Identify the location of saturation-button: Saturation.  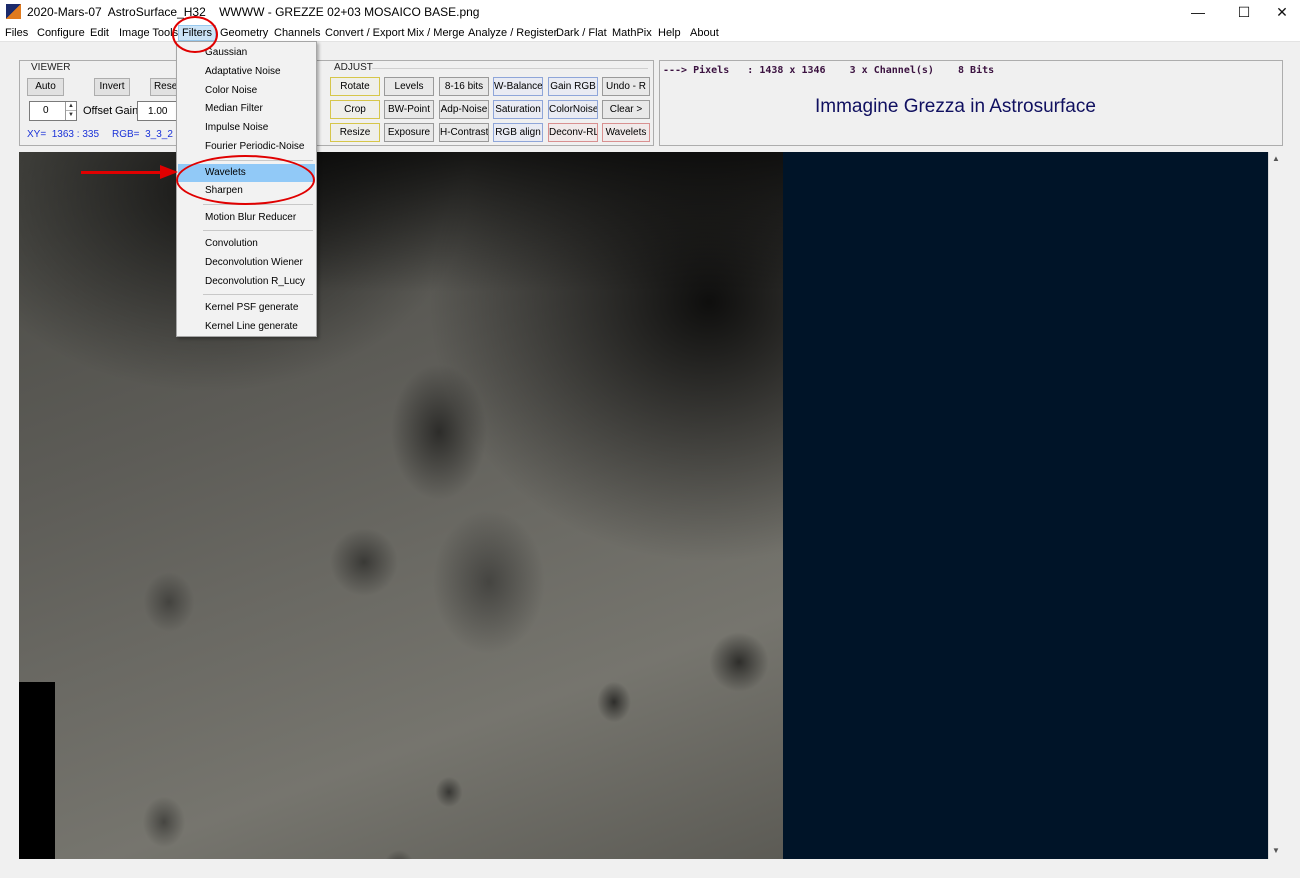
(518, 109).